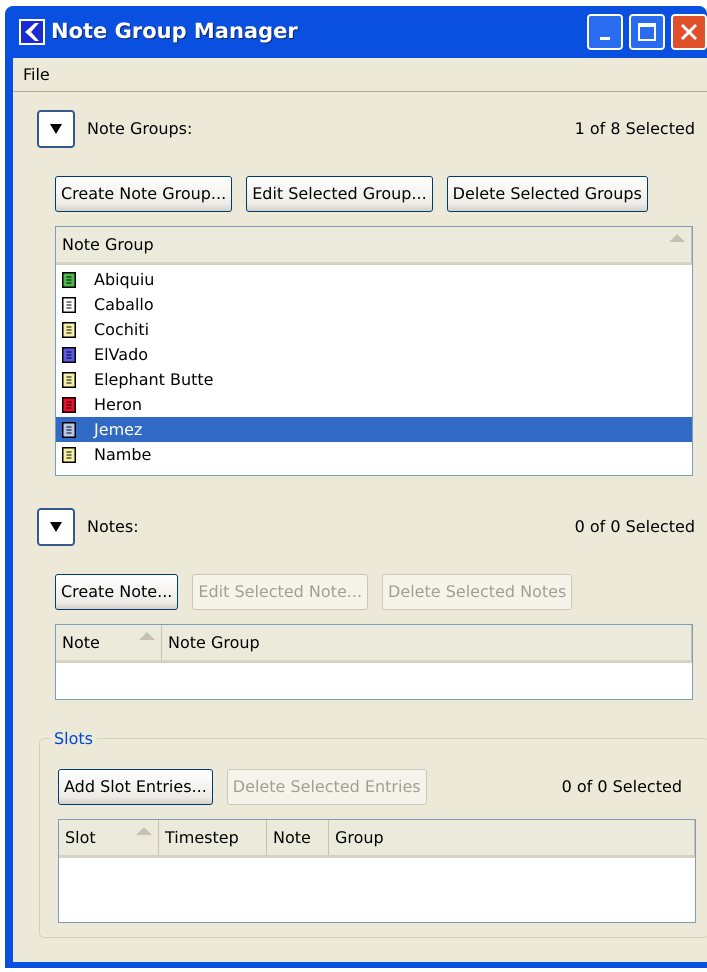  Describe the element at coordinates (113, 527) in the screenshot. I see `section-label: Notes:` at that location.